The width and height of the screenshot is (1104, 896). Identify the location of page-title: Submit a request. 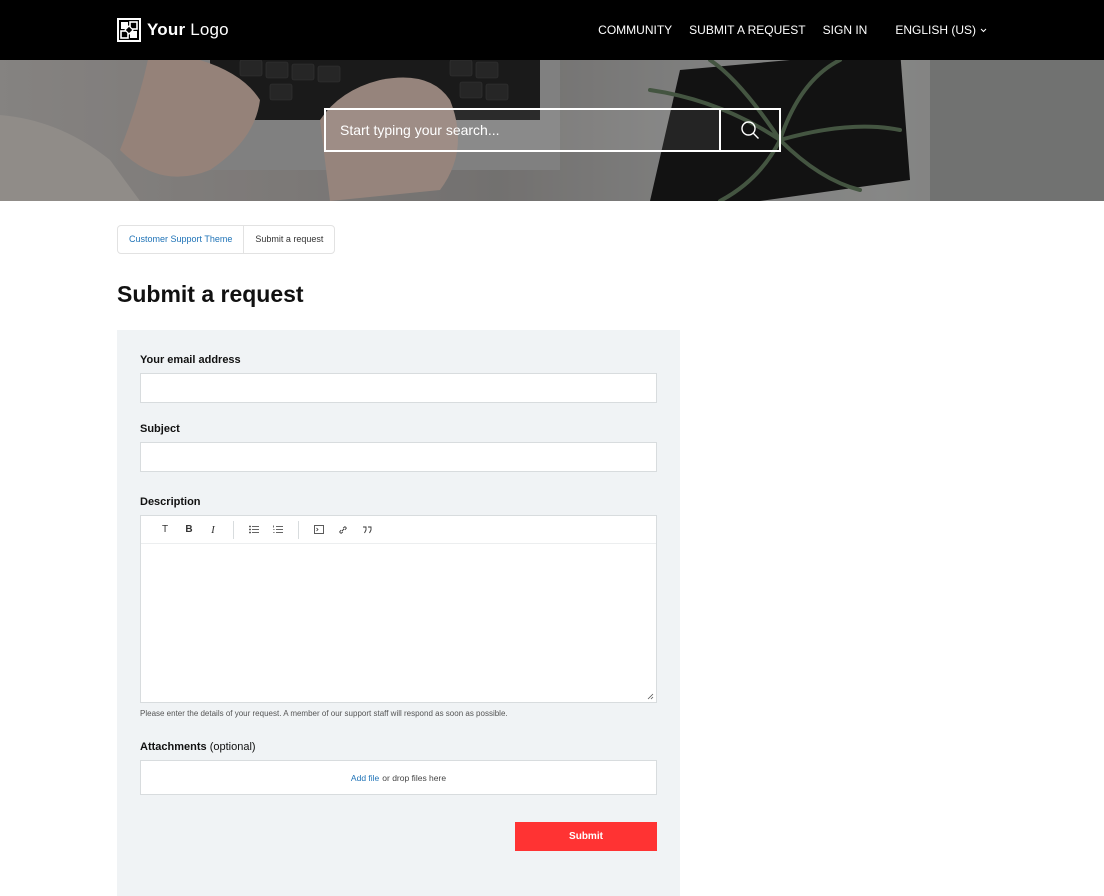
(210, 294).